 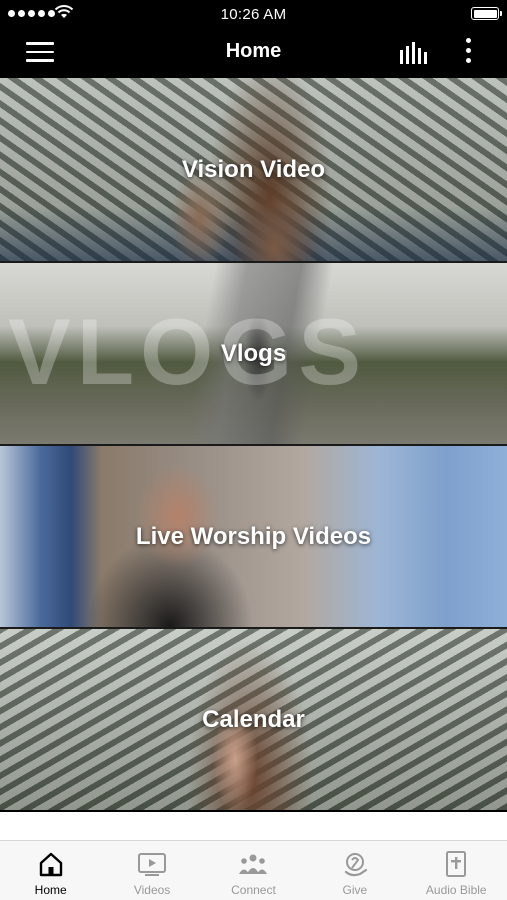 What do you see at coordinates (50, 890) in the screenshot?
I see `tab-label: Home` at bounding box center [50, 890].